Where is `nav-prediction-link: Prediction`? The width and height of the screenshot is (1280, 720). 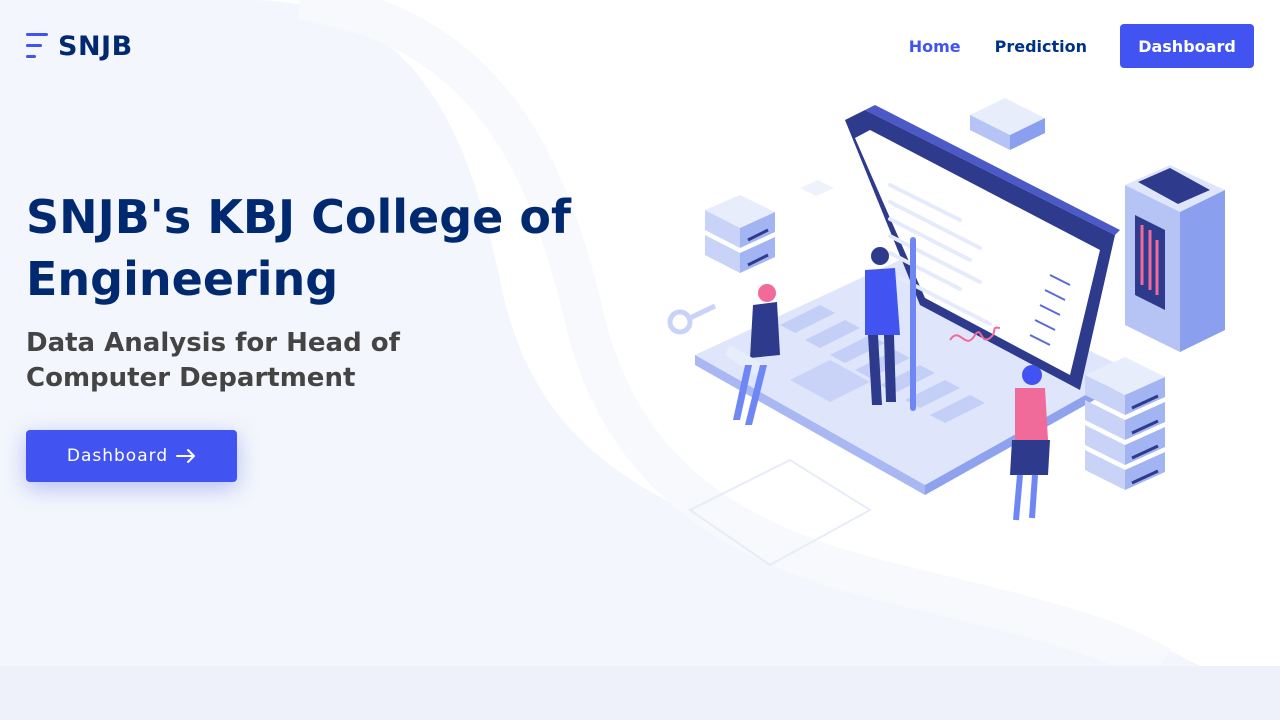
nav-prediction-link: Prediction is located at coordinates (1041, 46).